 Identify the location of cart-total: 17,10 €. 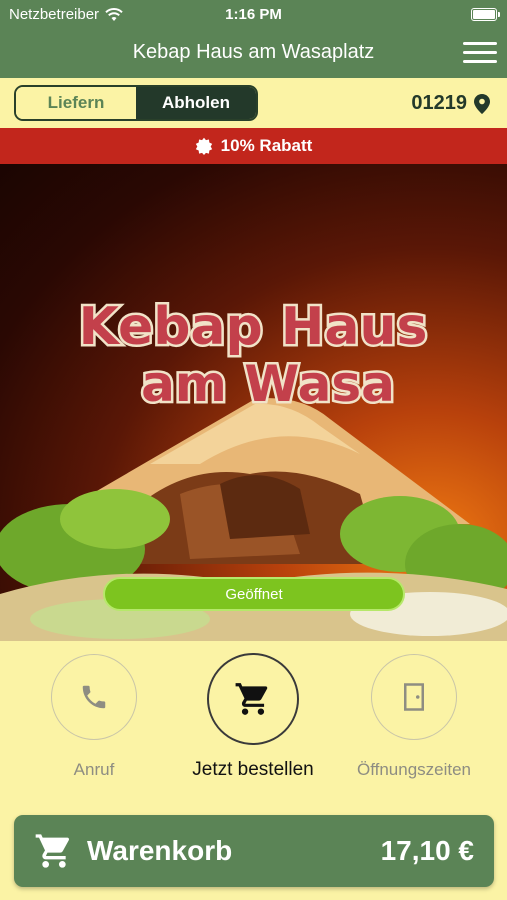
(427, 850).